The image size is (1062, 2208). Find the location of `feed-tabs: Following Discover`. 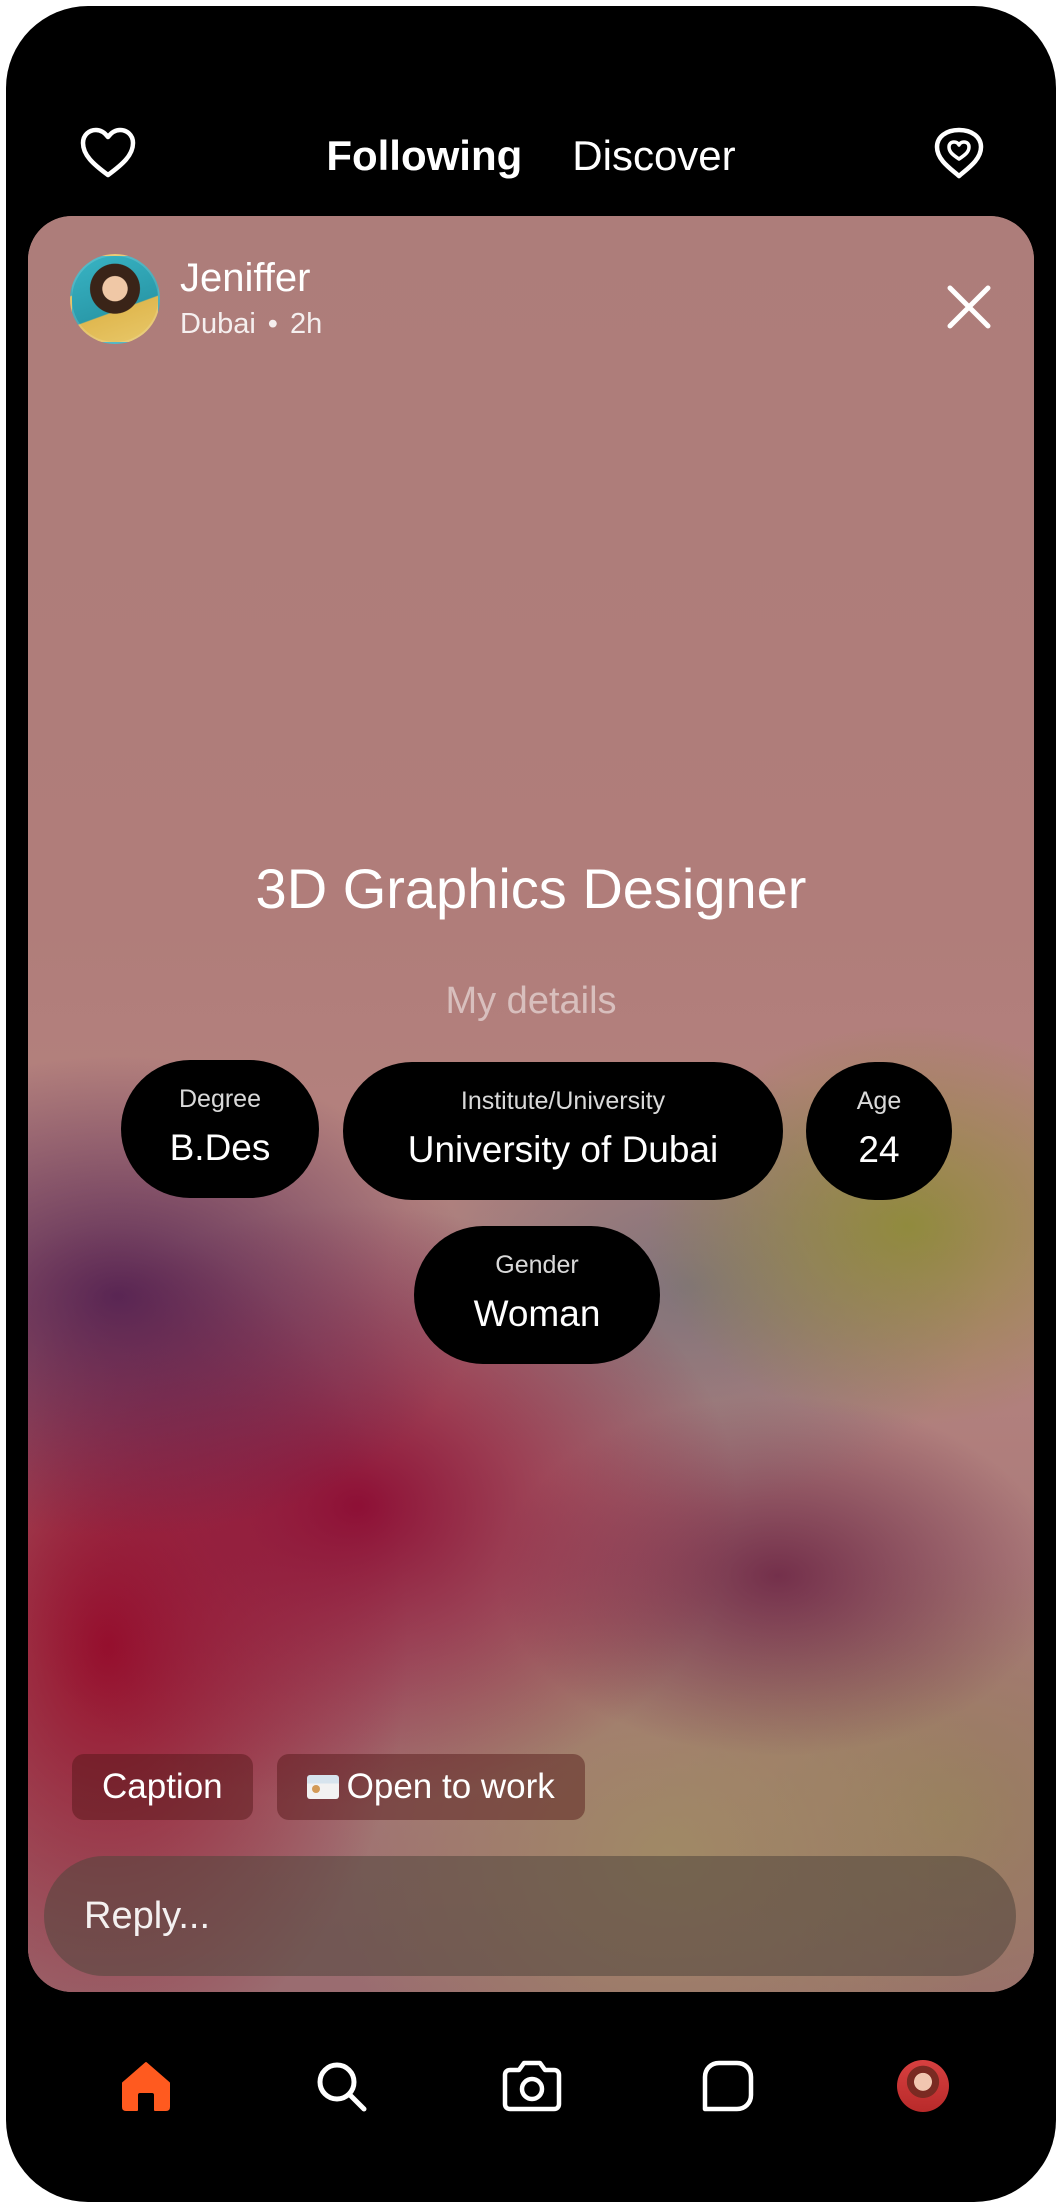

feed-tabs: Following Discover is located at coordinates (531, 156).